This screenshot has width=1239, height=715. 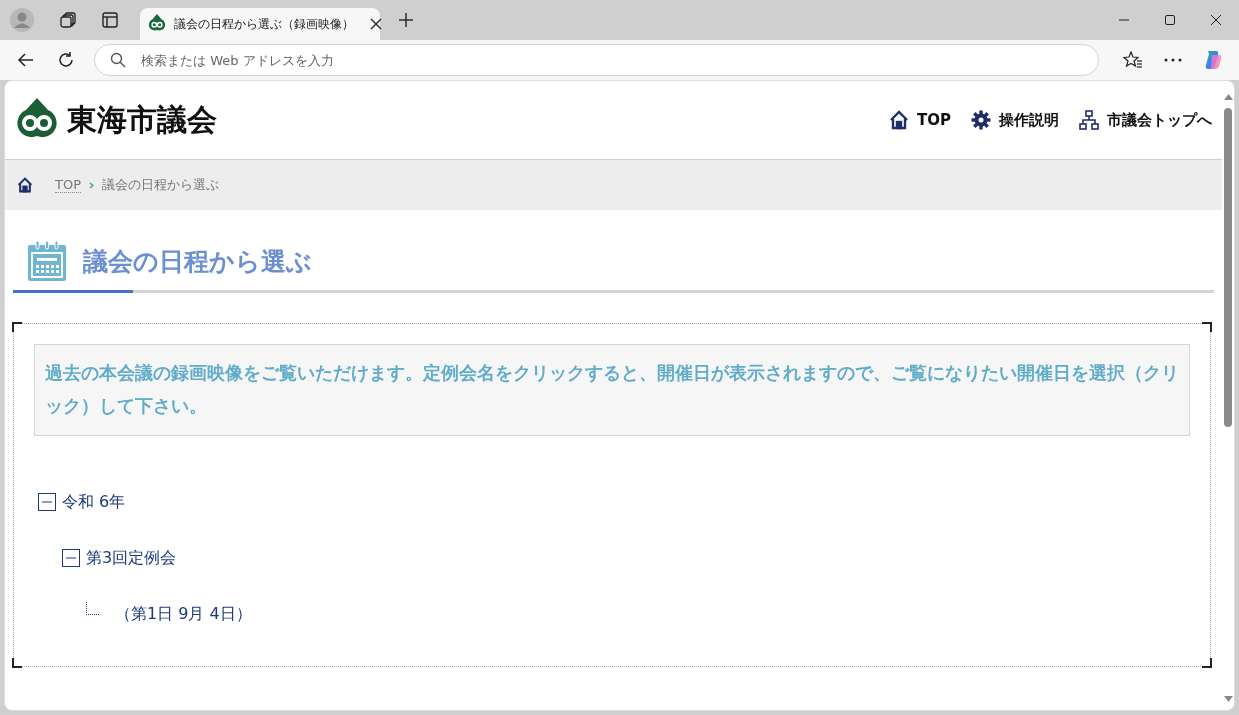 I want to click on sitemap-icon, so click(x=1089, y=120).